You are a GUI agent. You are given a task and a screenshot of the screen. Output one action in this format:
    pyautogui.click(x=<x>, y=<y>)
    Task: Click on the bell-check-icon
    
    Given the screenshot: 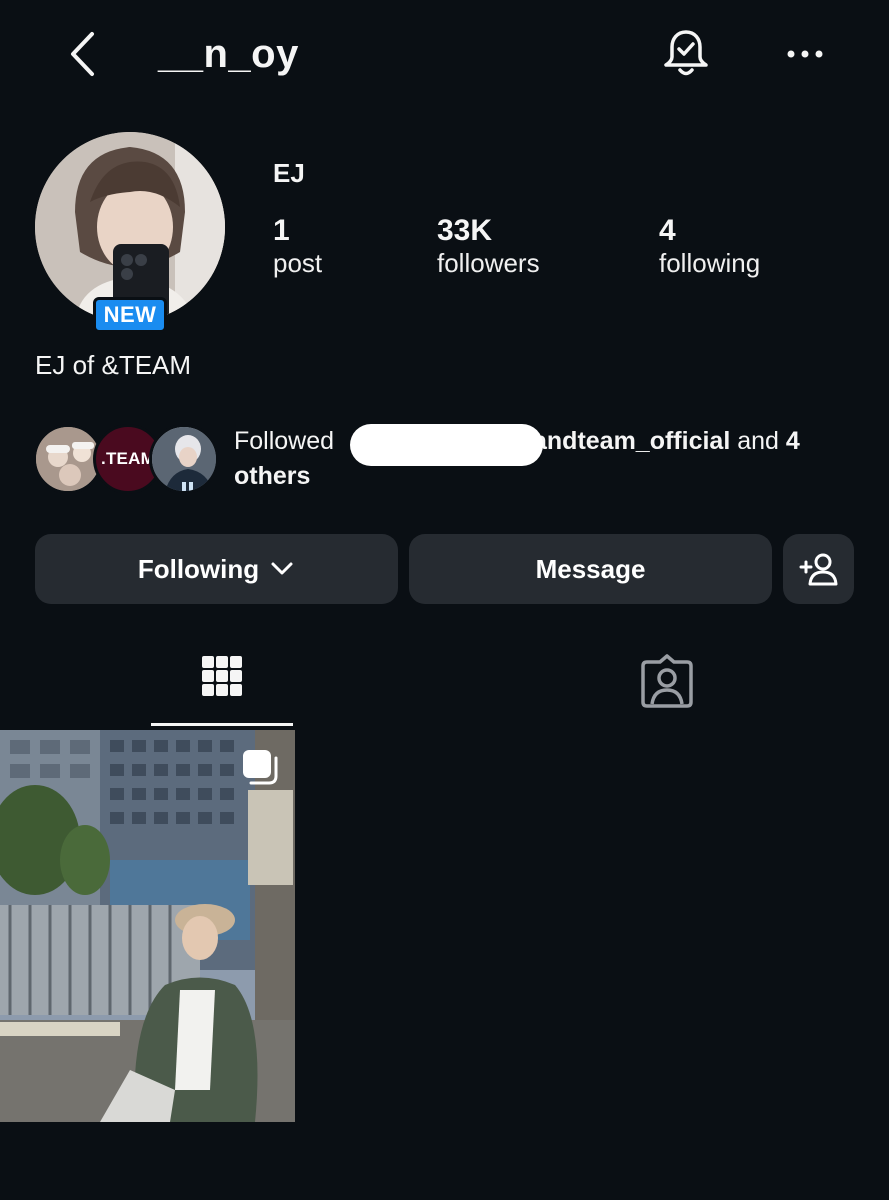 What is the action you would take?
    pyautogui.click(x=686, y=53)
    